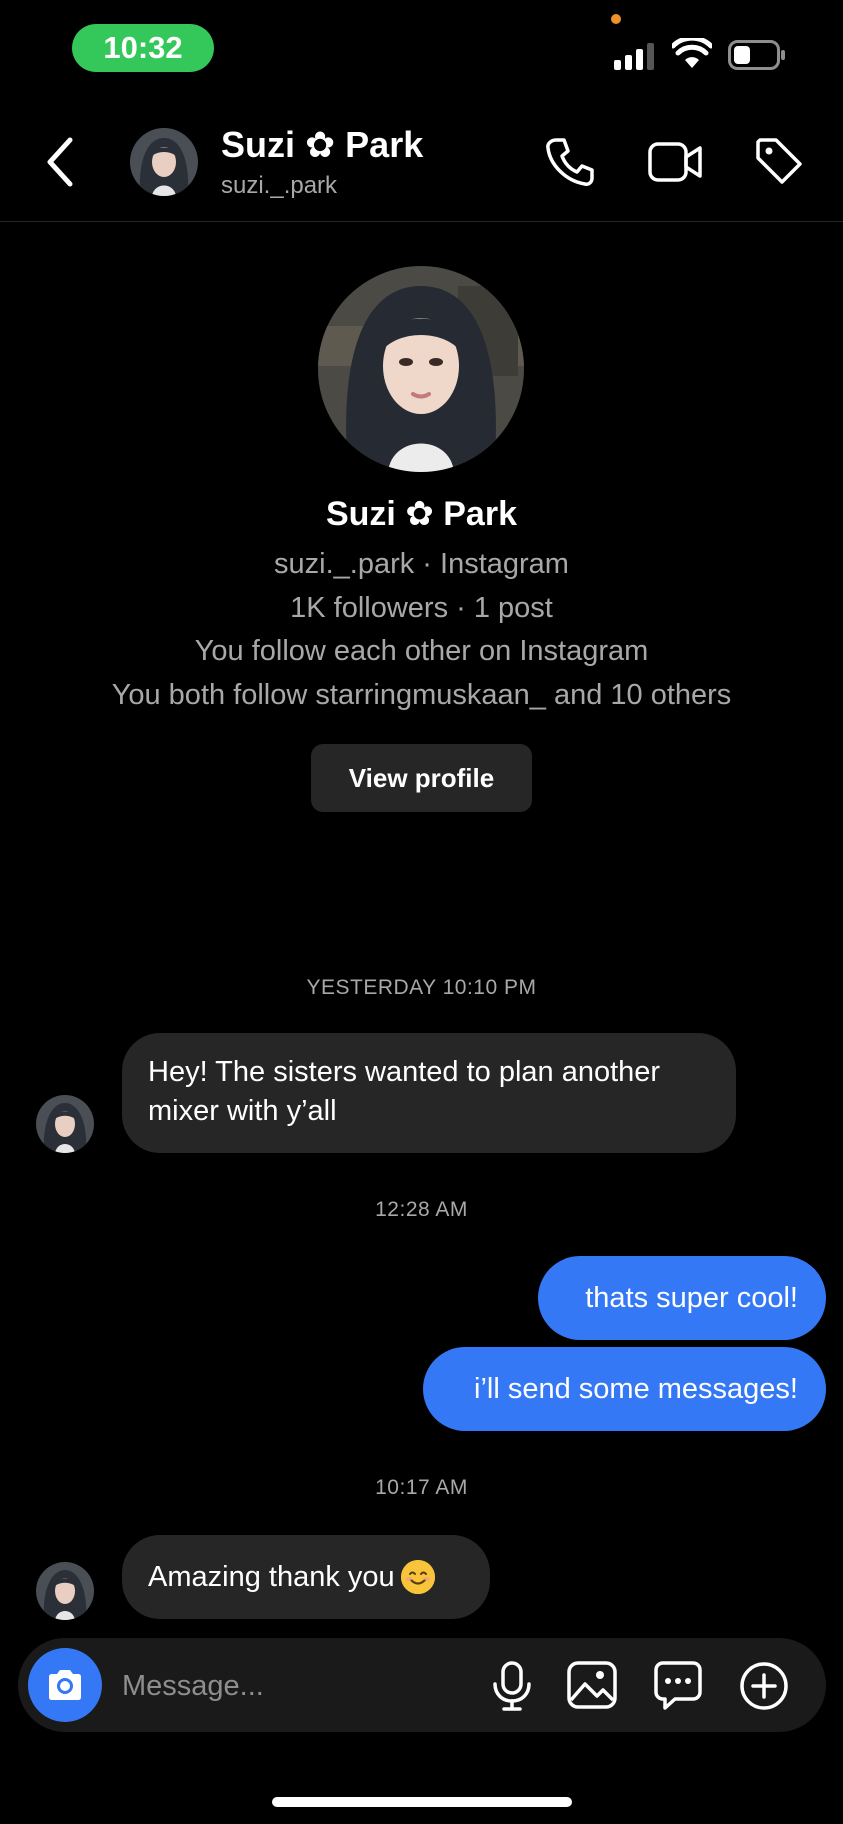 This screenshot has width=843, height=1824. I want to click on status-time: 10:32, so click(143, 48).